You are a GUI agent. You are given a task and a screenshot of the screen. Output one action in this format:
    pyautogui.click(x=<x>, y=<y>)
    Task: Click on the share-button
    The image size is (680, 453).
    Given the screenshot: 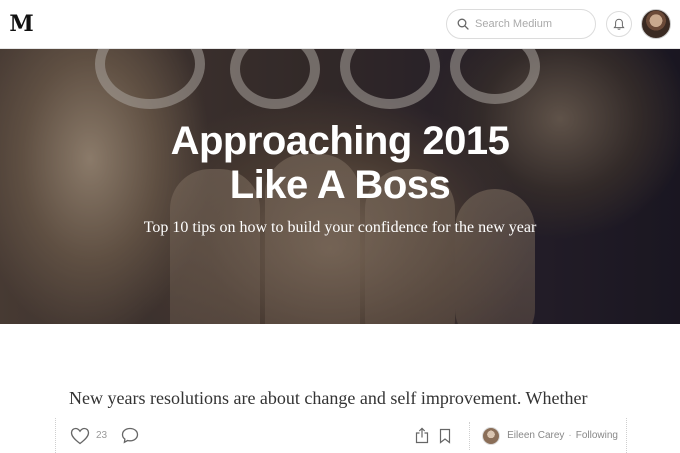 What is the action you would take?
    pyautogui.click(x=422, y=435)
    